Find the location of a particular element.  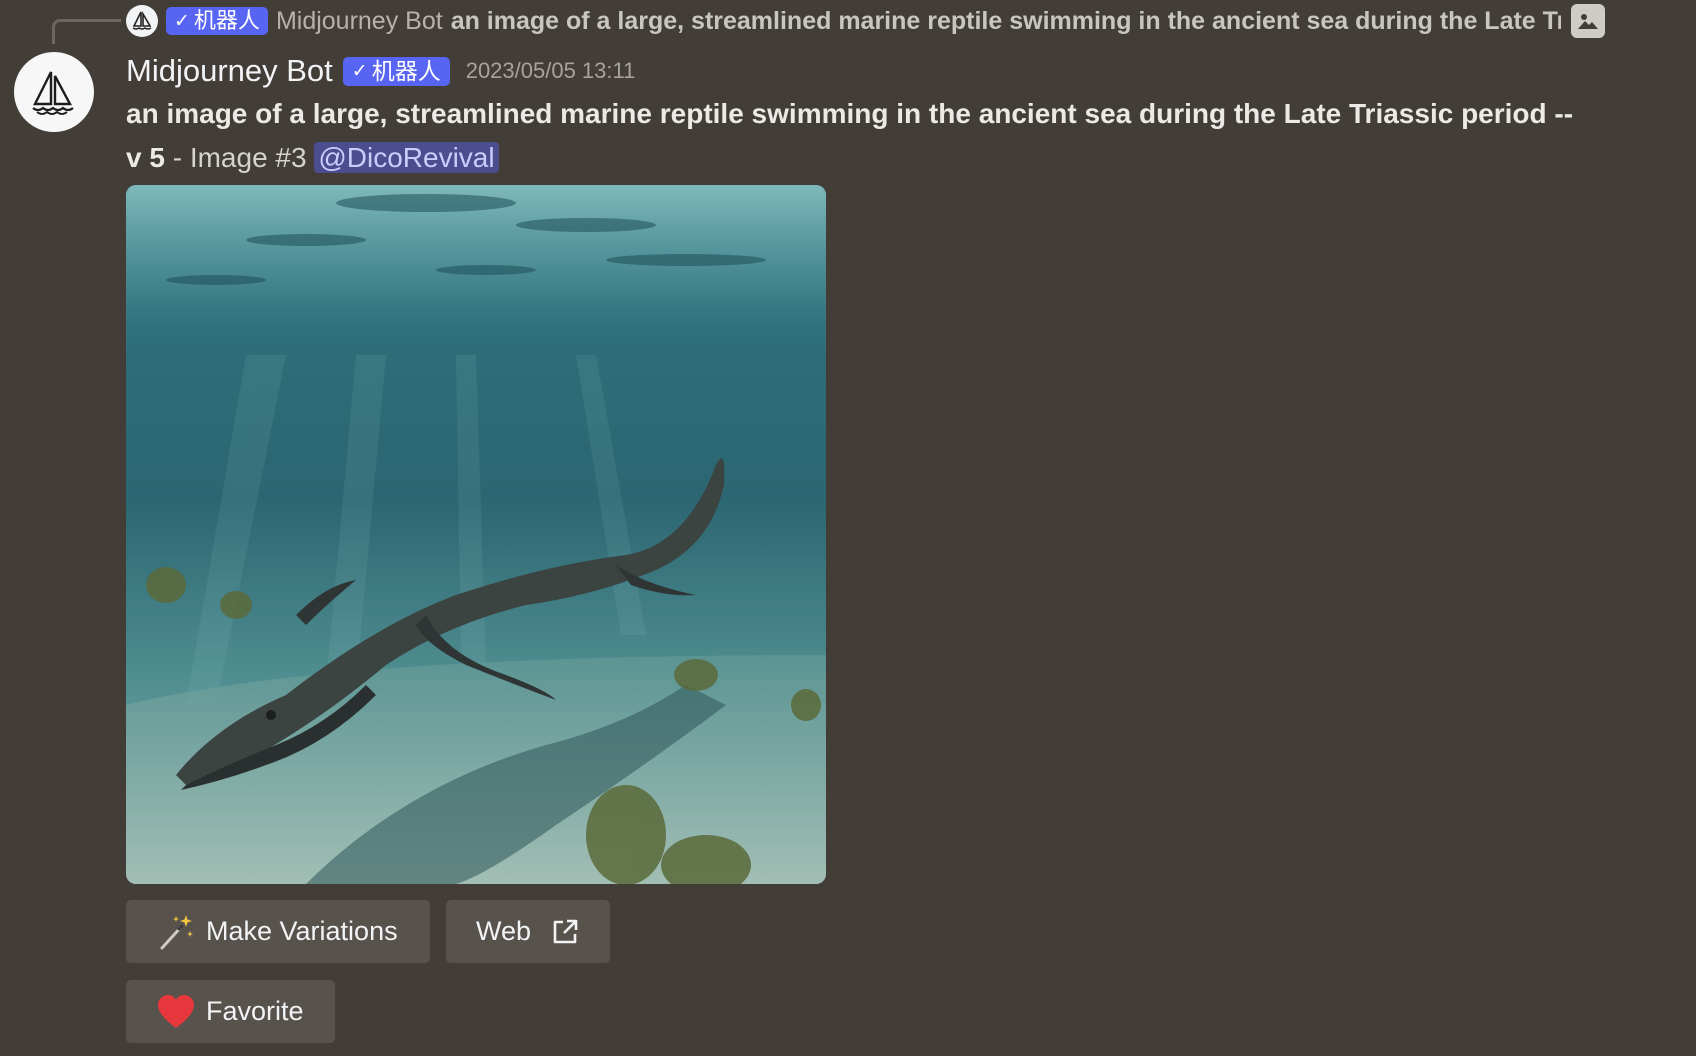

reply-bot-tag: ✓ 机器人 is located at coordinates (217, 21).